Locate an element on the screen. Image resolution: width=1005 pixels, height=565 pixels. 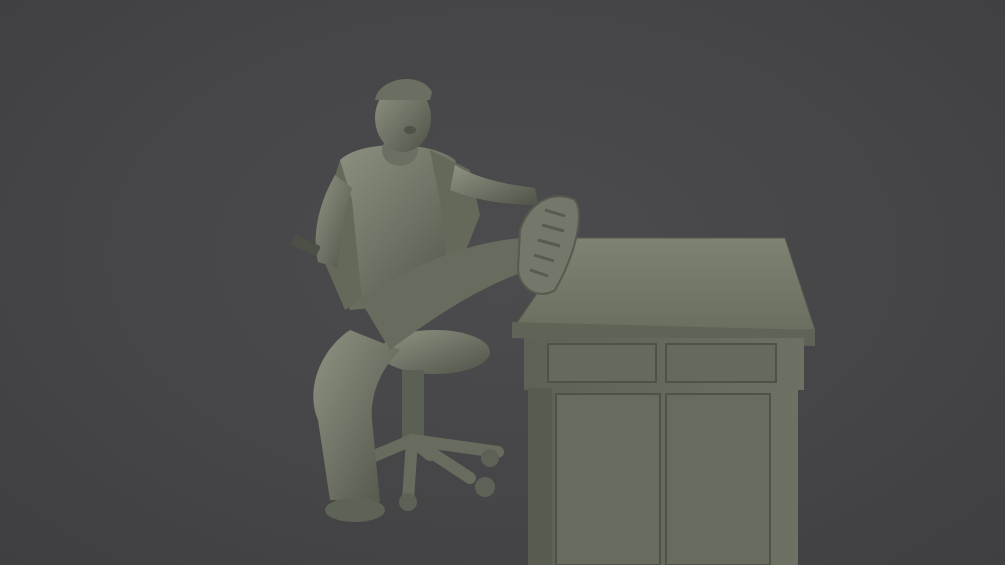
figure-cap is located at coordinates (403, 89).